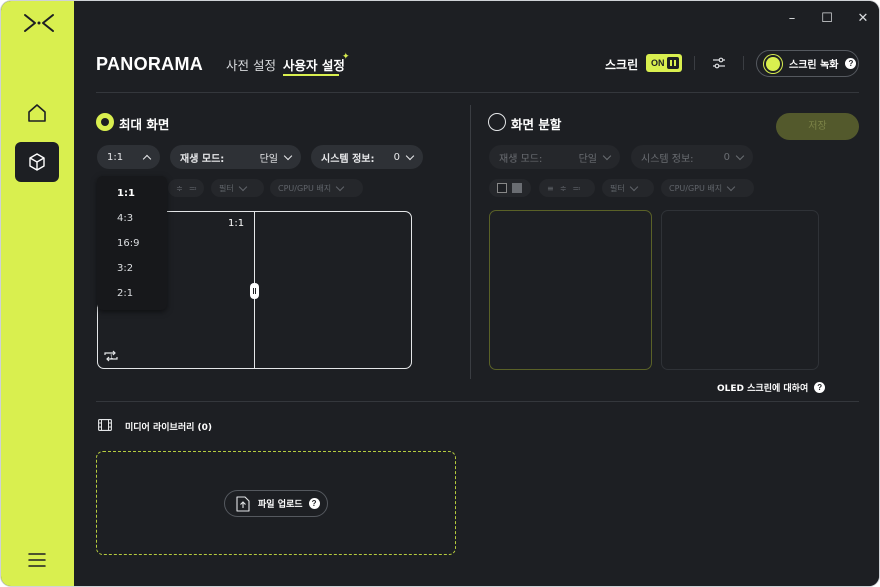 The width and height of the screenshot is (880, 587). I want to click on upload-label: 파일 업로드, so click(280, 505).